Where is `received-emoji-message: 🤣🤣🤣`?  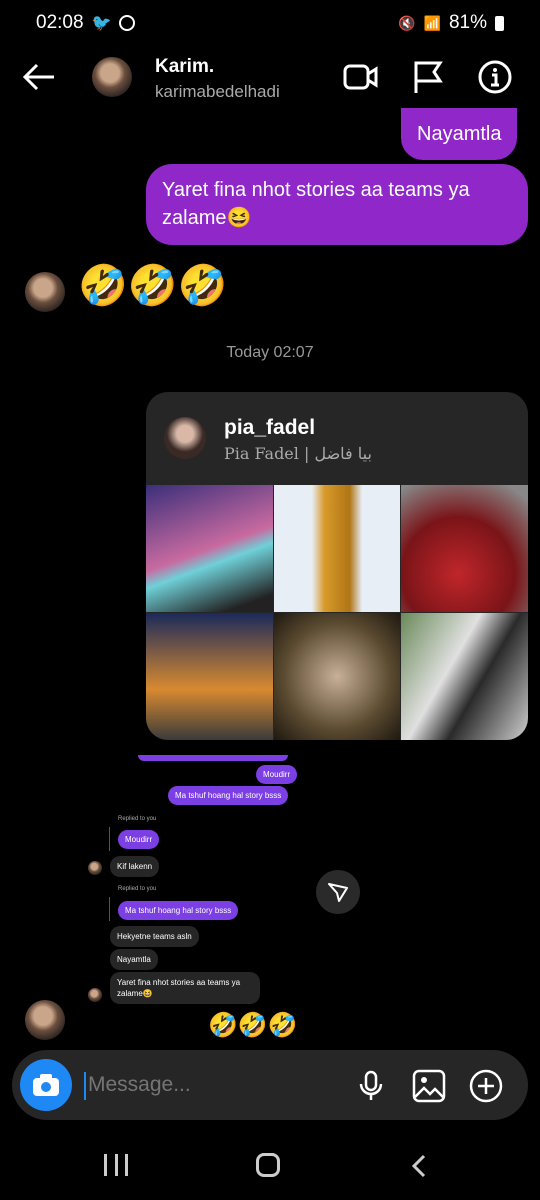
received-emoji-message: 🤣🤣🤣 is located at coordinates (152, 285).